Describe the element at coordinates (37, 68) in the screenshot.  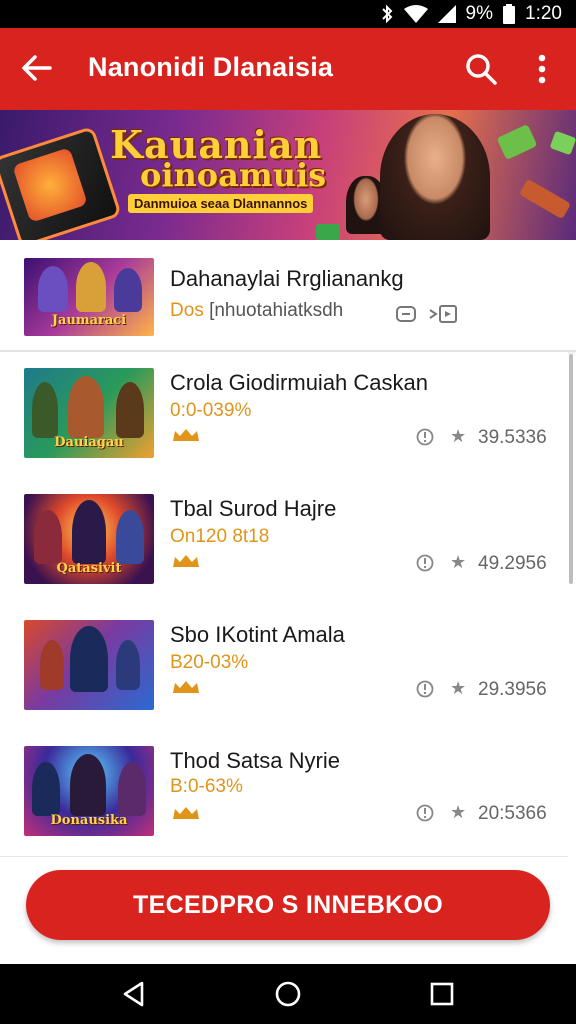
I see `arrow-left-icon` at that location.